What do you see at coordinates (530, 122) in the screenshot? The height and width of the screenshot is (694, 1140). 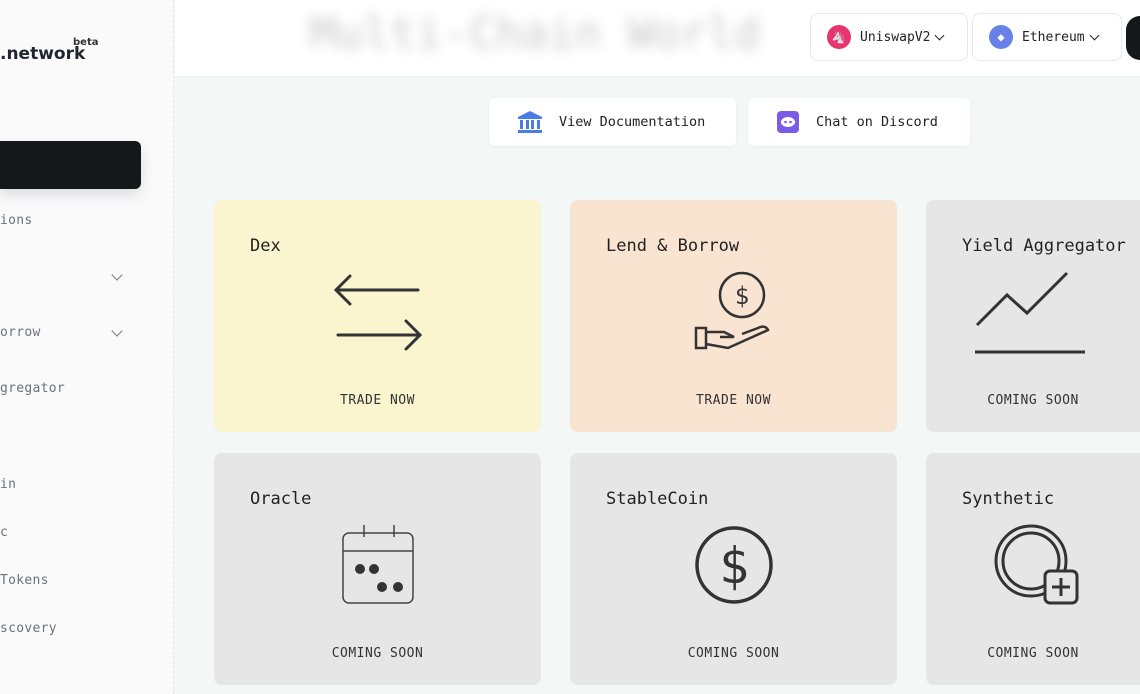 I see `bank-icon` at bounding box center [530, 122].